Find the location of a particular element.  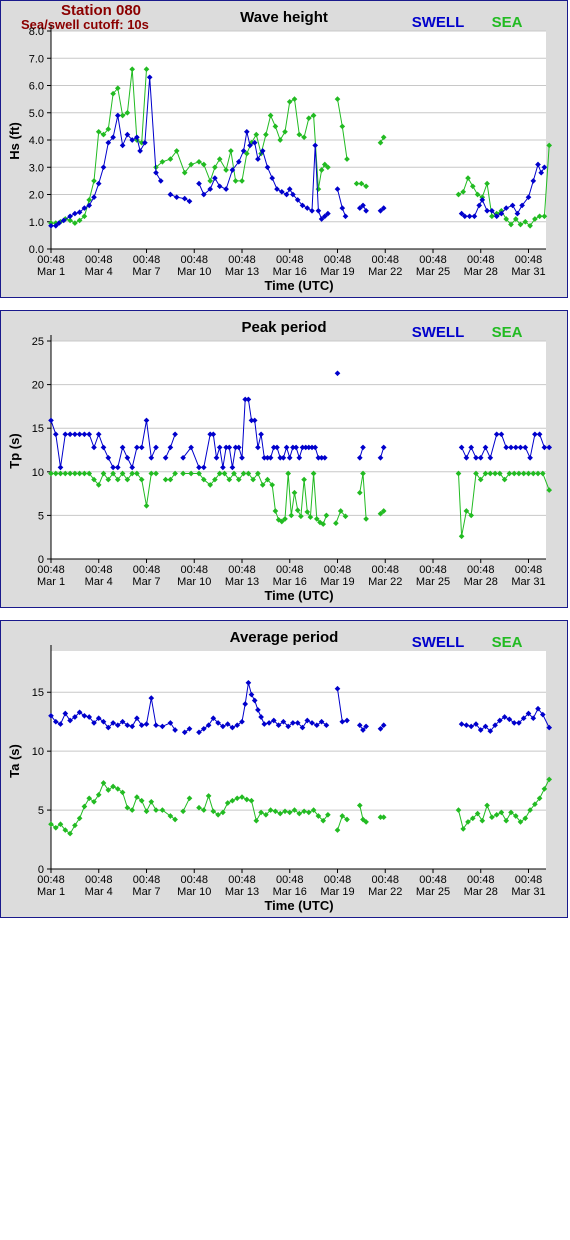

y-tick-label: 2.0 is located at coordinates (36, 196).